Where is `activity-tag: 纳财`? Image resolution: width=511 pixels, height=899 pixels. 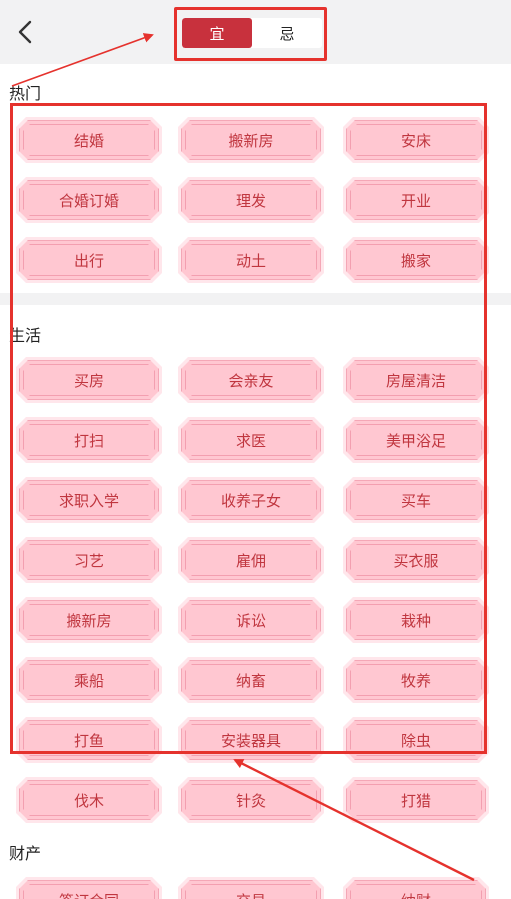 activity-tag: 纳财 is located at coordinates (416, 889).